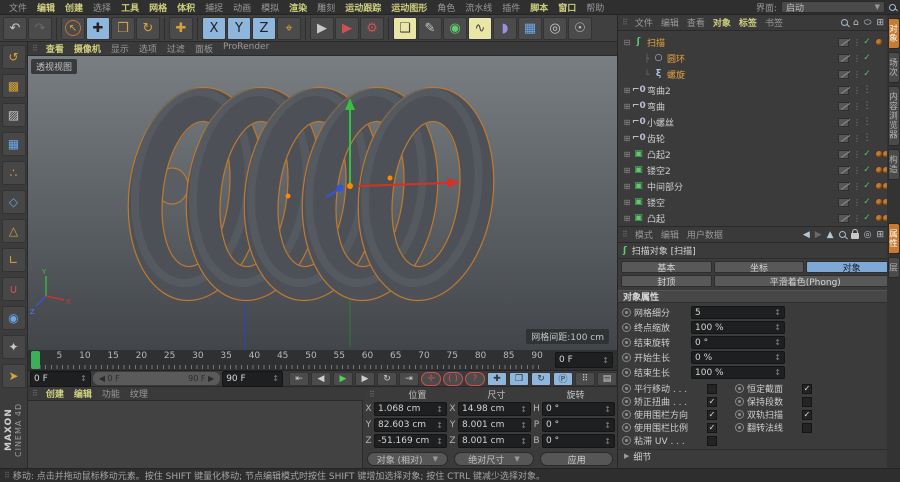 The image size is (900, 482). I want to click on tree-row-螺旋: └ ξ 螺旋 ⋮ ✓, so click(759, 74).